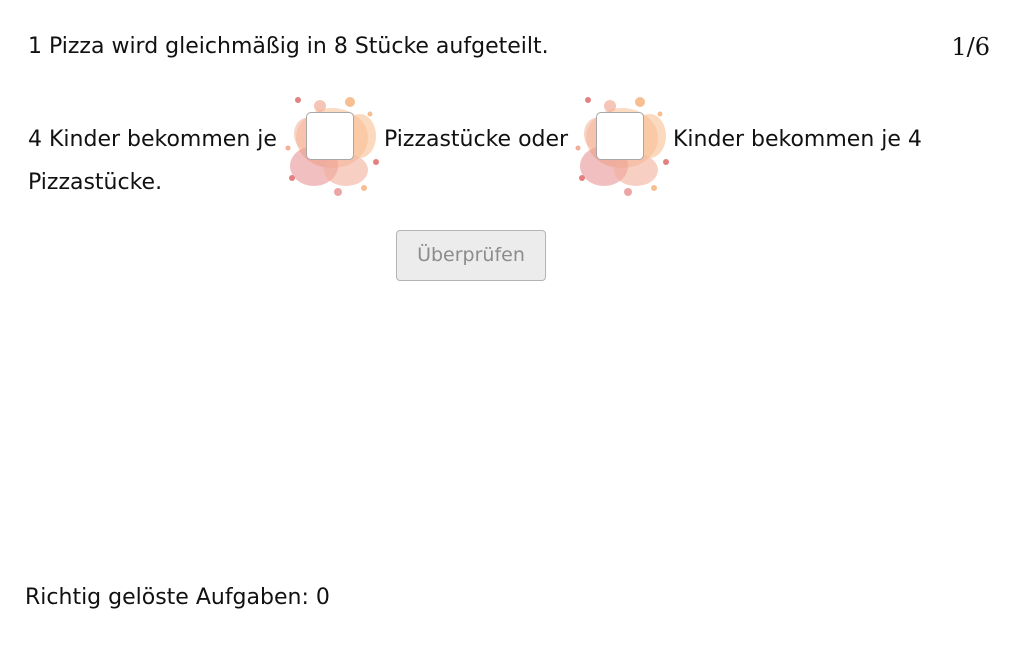 Image resolution: width=1032 pixels, height=645 pixels. What do you see at coordinates (970, 47) in the screenshot?
I see `task-counter: 1/6` at bounding box center [970, 47].